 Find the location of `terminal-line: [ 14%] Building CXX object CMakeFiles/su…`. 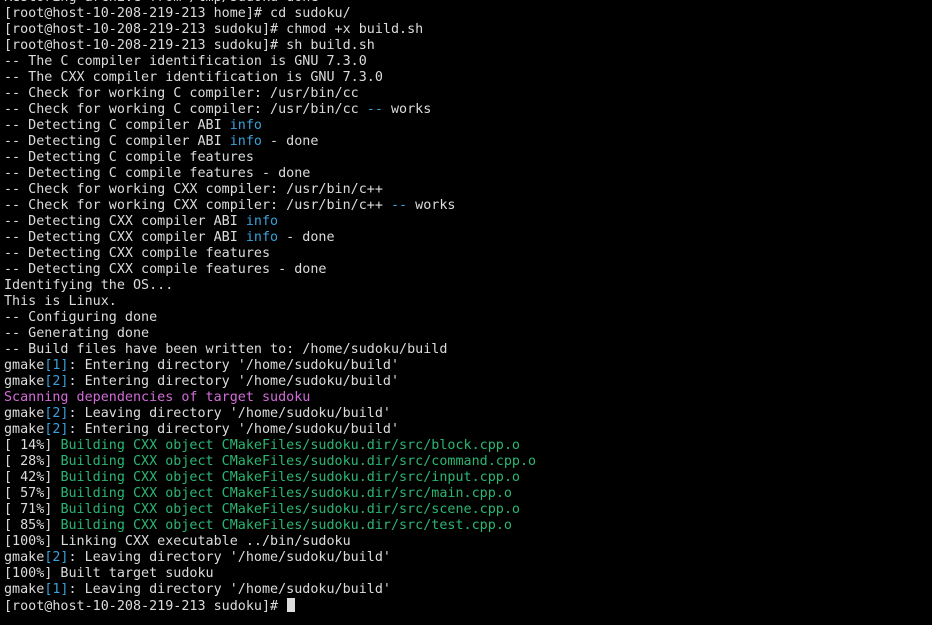

terminal-line: [ 14%] Building CXX object CMakeFiles/su… is located at coordinates (466, 446).